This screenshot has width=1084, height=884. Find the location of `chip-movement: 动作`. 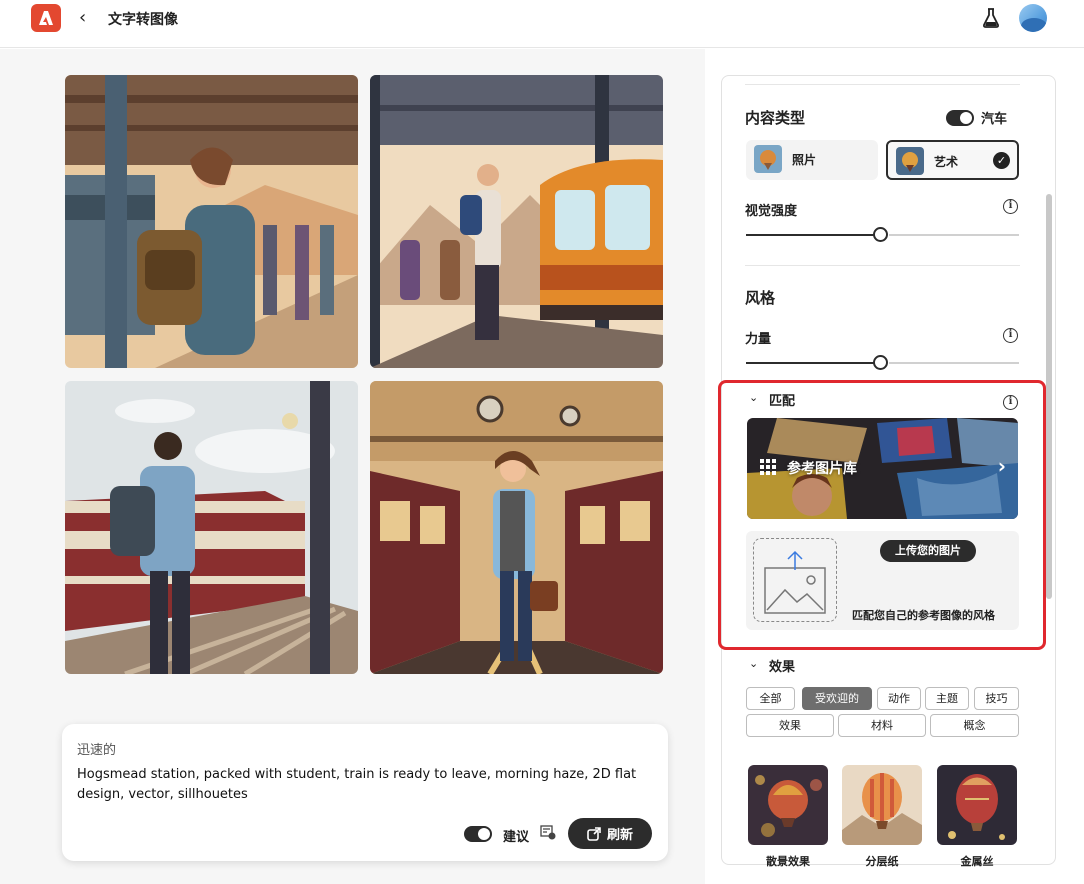

chip-movement: 动作 is located at coordinates (899, 698).